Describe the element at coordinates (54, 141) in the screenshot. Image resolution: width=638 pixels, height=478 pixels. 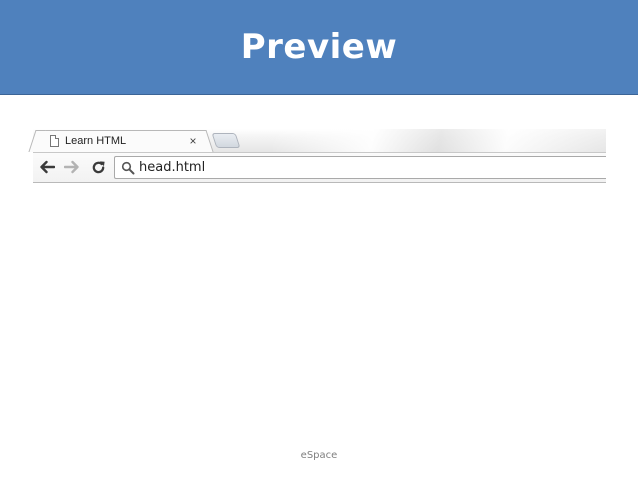
I see `page-icon` at that location.